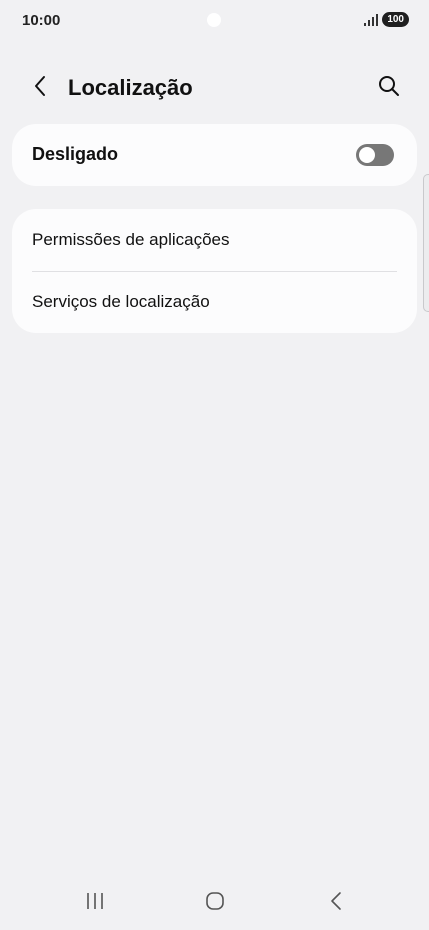  I want to click on app-header: Localização, so click(214, 88).